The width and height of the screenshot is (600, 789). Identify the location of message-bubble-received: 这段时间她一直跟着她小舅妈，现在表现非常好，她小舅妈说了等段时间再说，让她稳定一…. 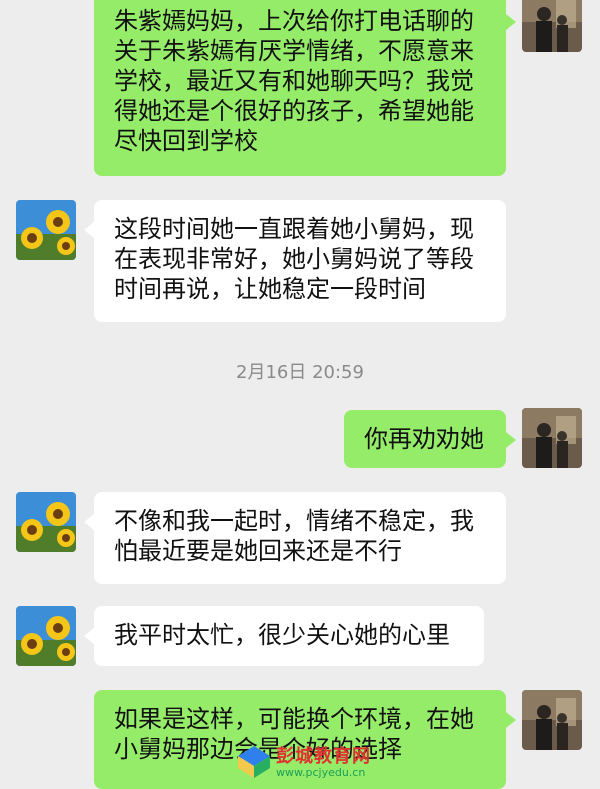
(295, 261).